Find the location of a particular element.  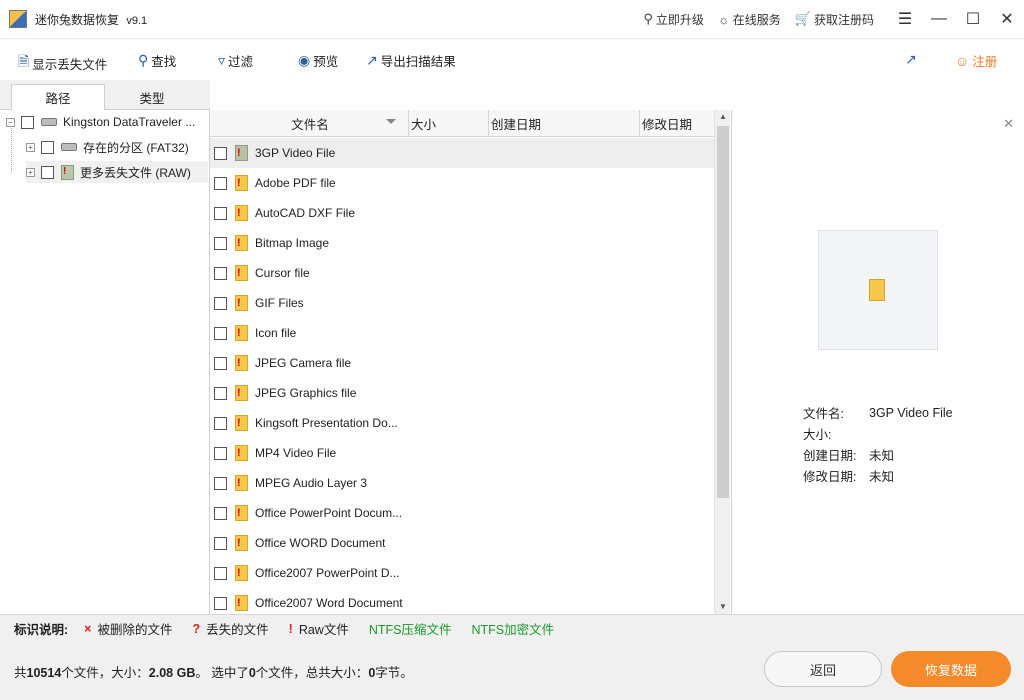

column-modified: 修改日期 is located at coordinates (677, 123).